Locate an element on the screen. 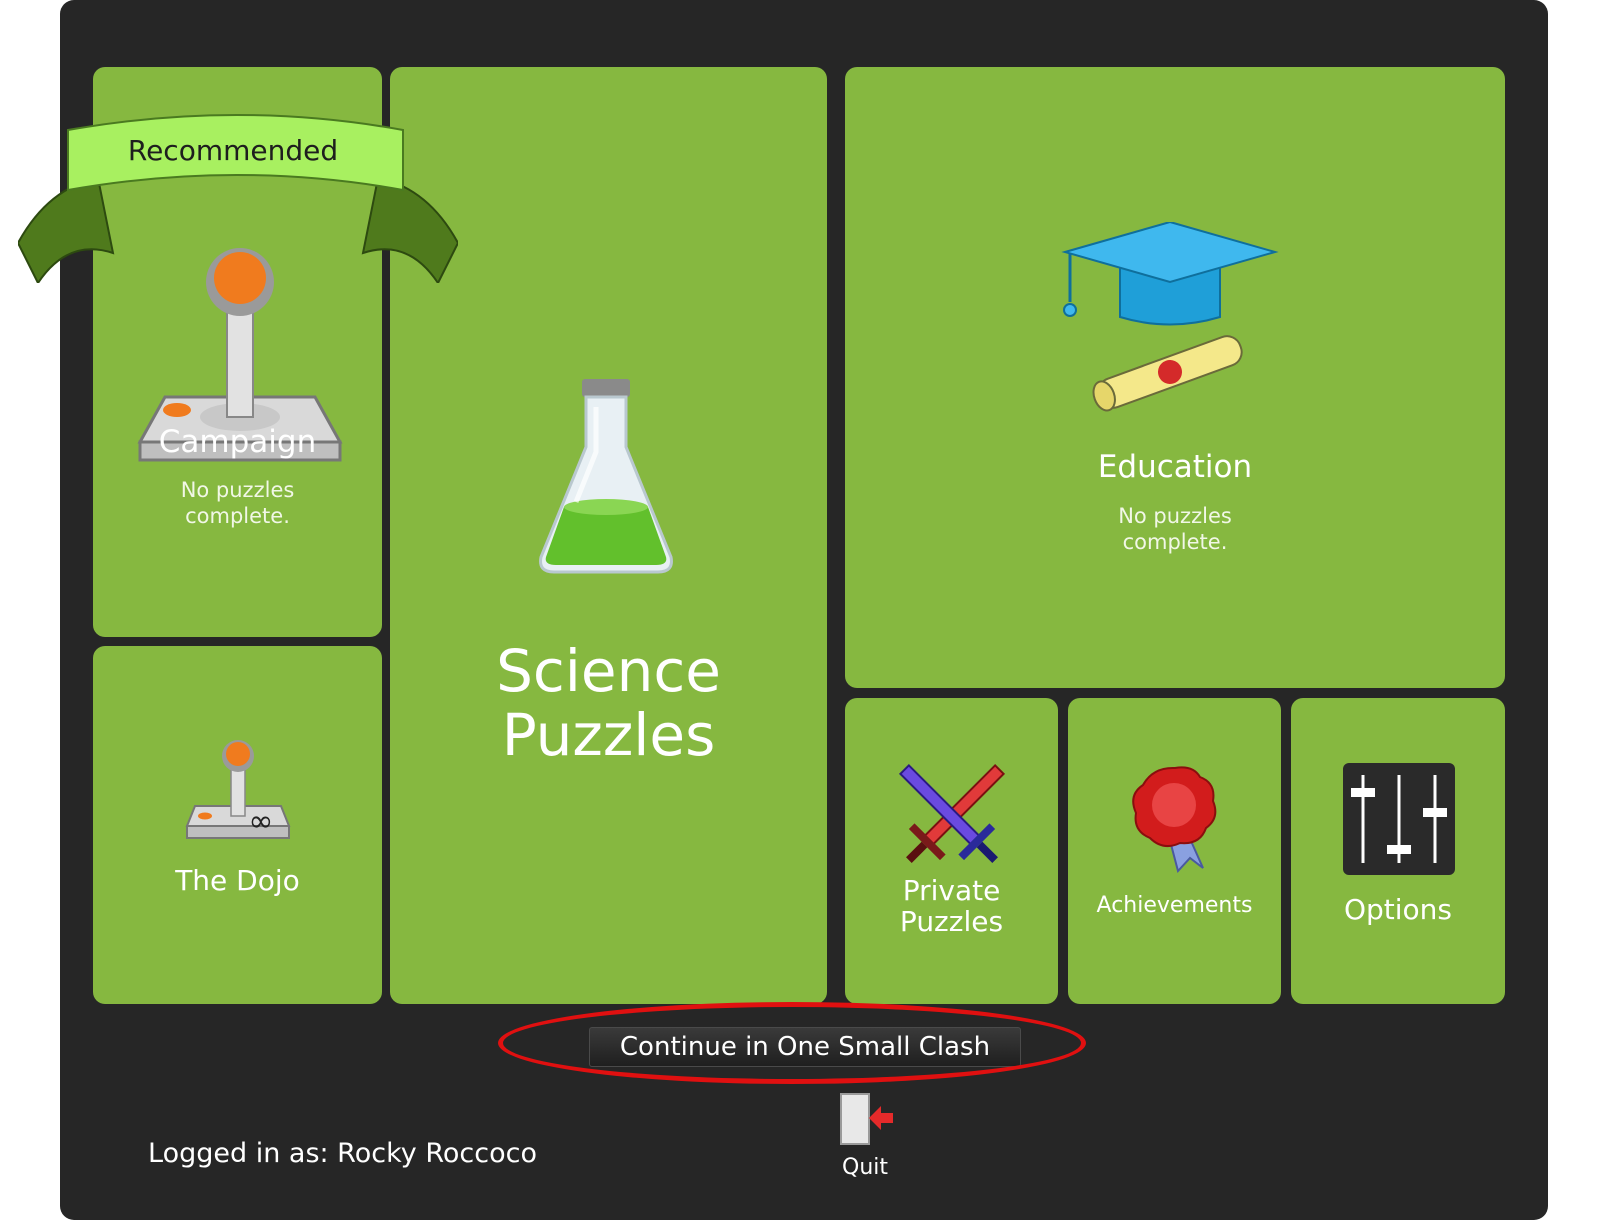 The image size is (1602, 1220). quit-label: Quit is located at coordinates (865, 1167).